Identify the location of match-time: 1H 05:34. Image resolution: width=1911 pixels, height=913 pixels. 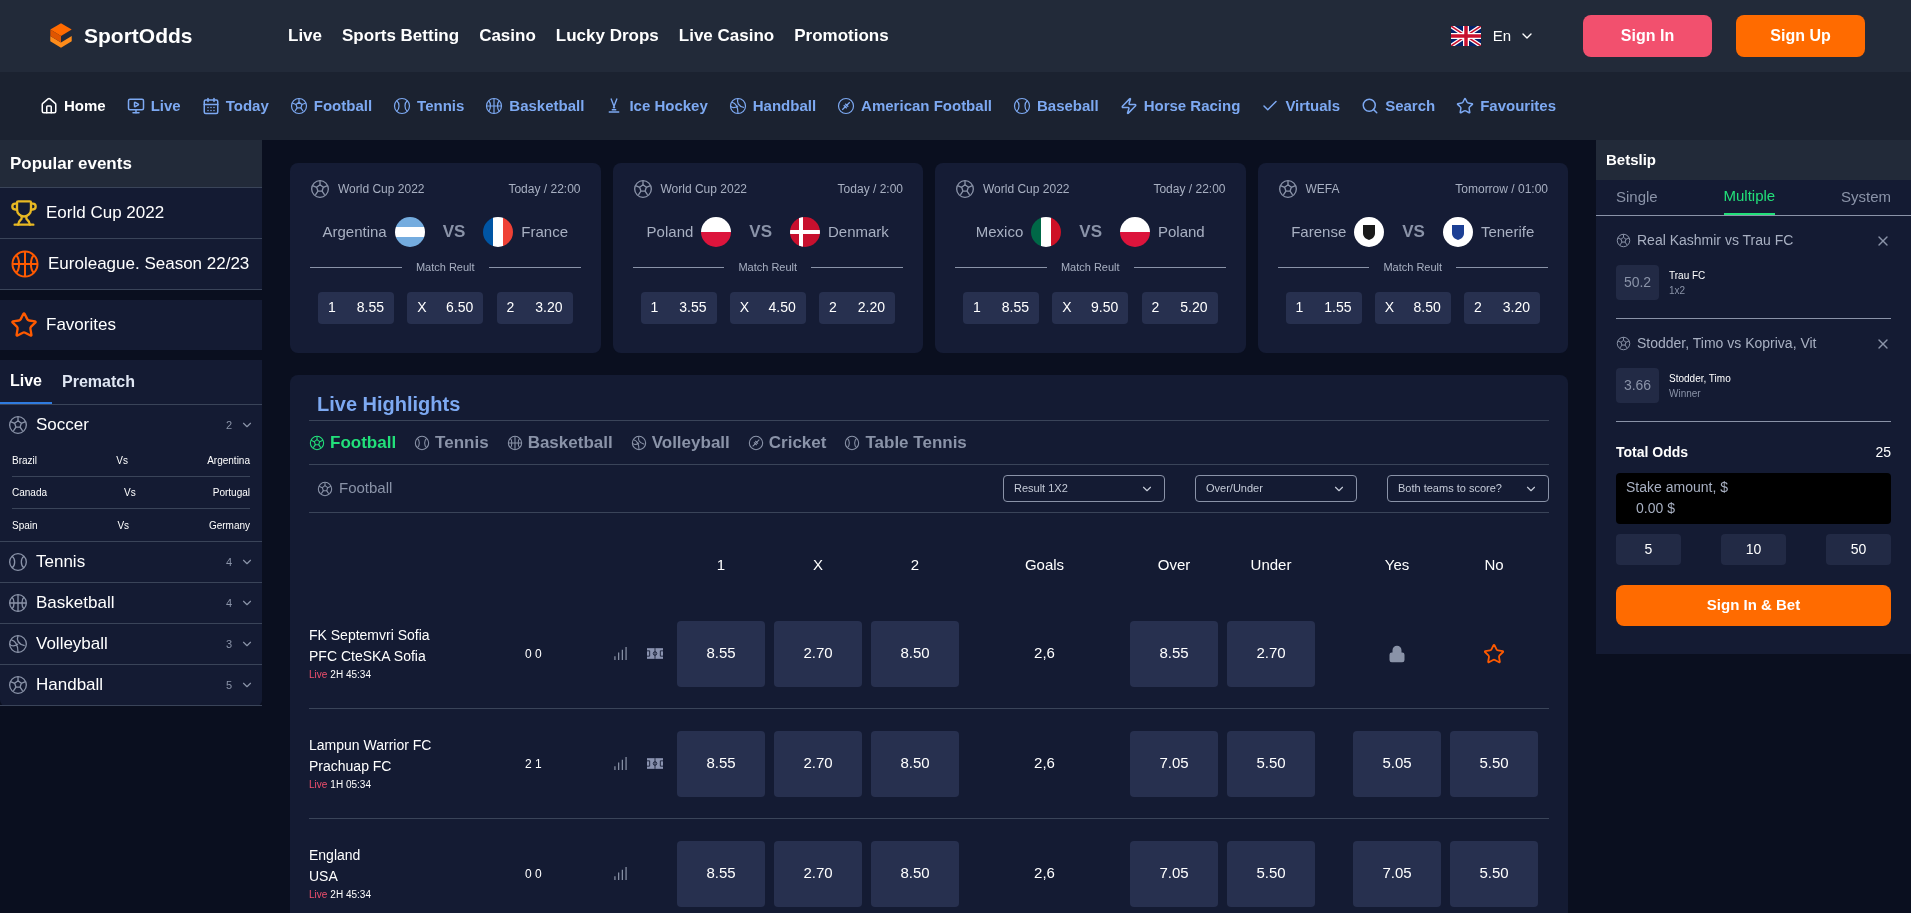
(350, 785).